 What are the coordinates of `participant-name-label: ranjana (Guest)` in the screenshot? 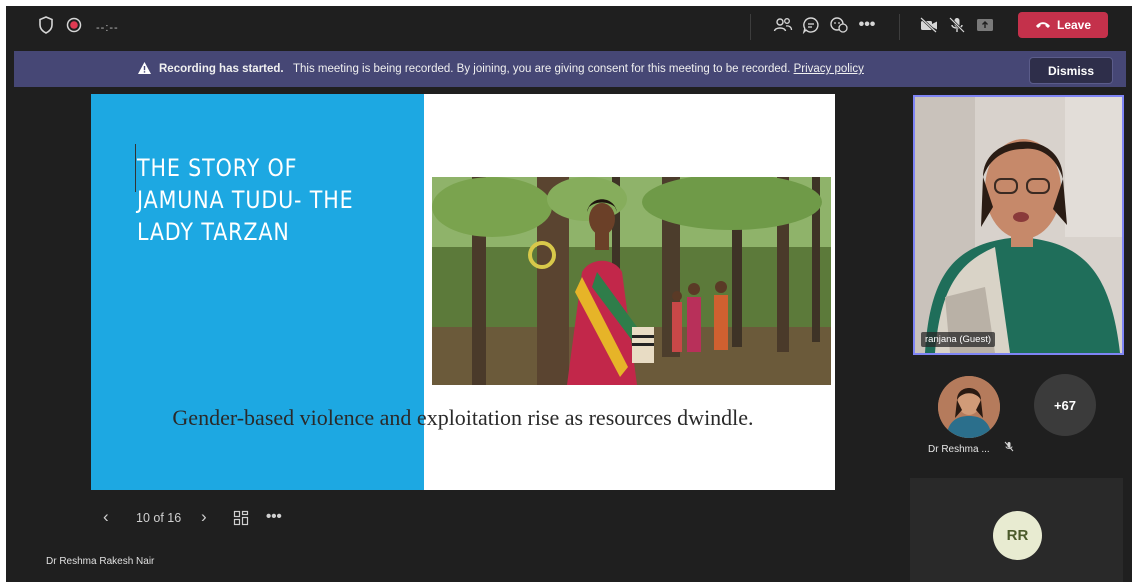 It's located at (958, 339).